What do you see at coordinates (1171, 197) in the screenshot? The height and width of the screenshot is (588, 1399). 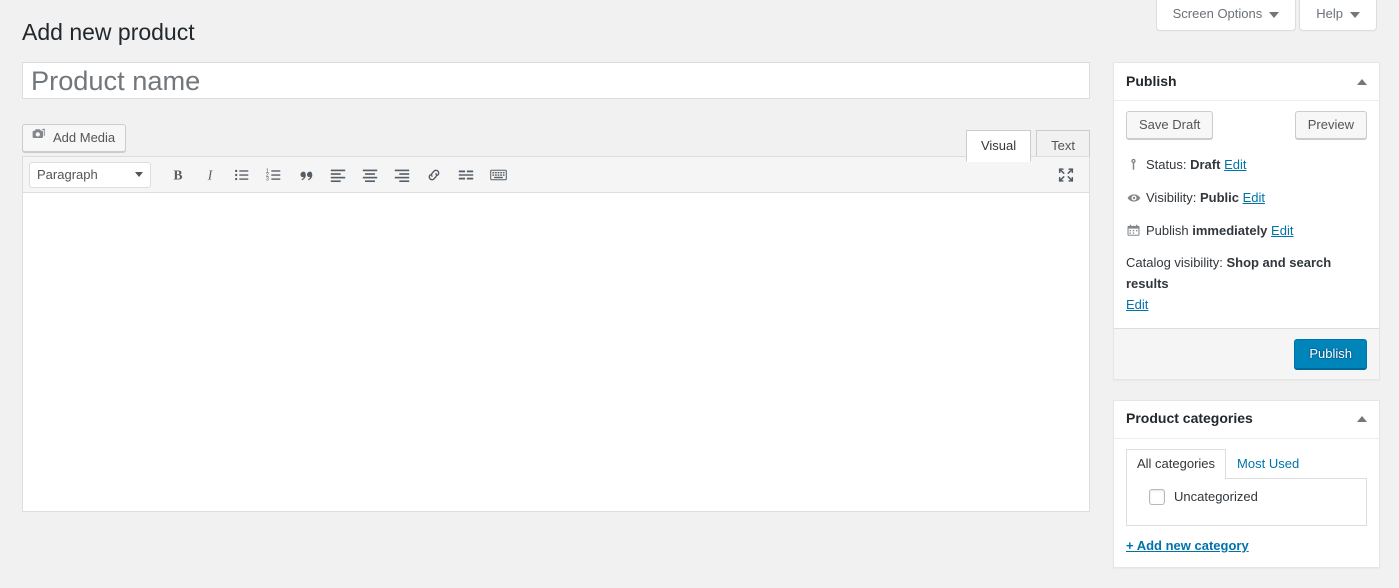 I see `visibility-label: Visibility:` at bounding box center [1171, 197].